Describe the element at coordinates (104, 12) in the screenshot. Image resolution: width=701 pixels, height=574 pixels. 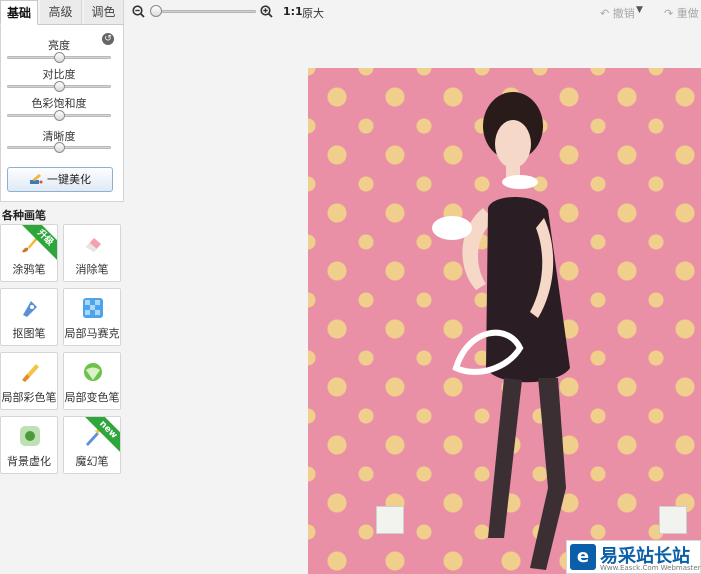
I see `tab-color: 调色` at that location.